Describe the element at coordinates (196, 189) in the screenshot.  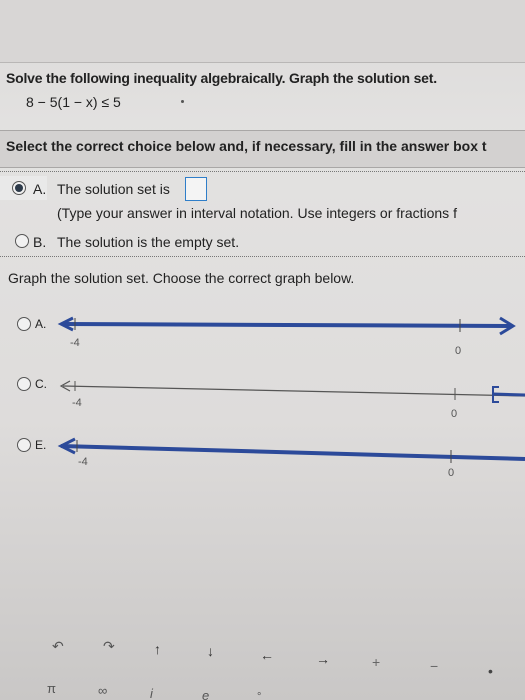
I see `answer-input-box` at that location.